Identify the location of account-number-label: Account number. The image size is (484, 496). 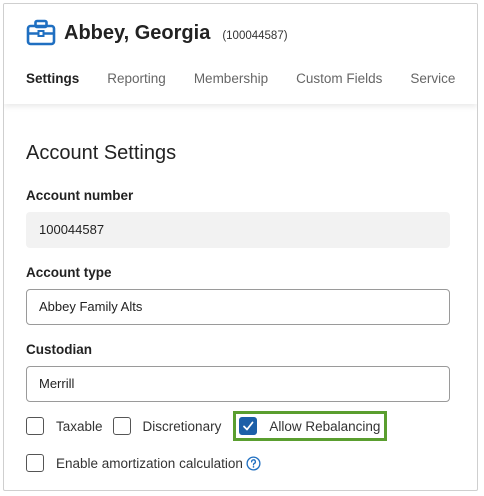
(80, 195).